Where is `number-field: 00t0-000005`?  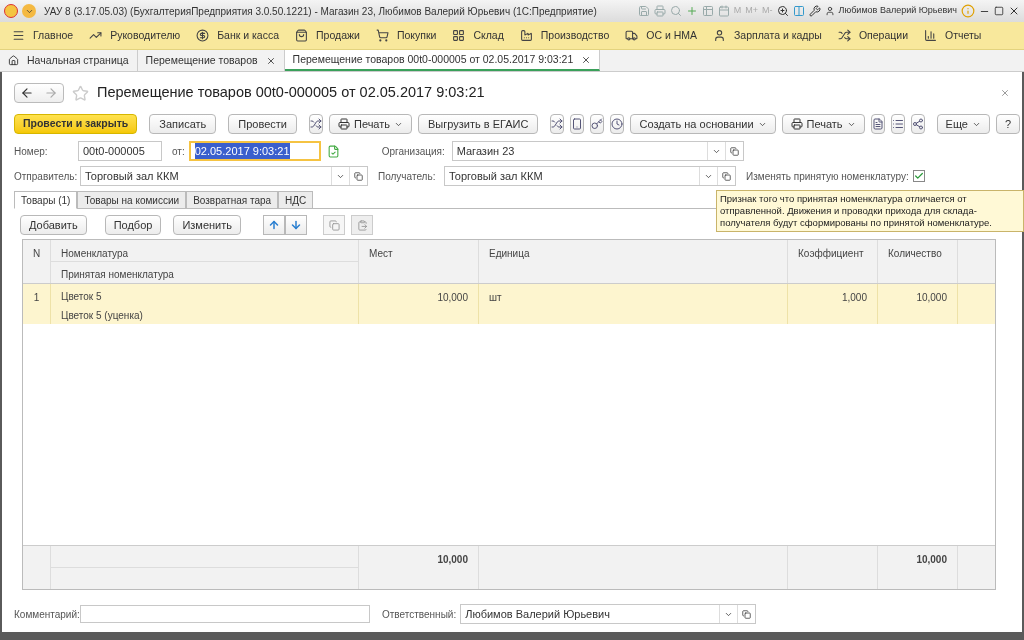 number-field: 00t0-000005 is located at coordinates (120, 151).